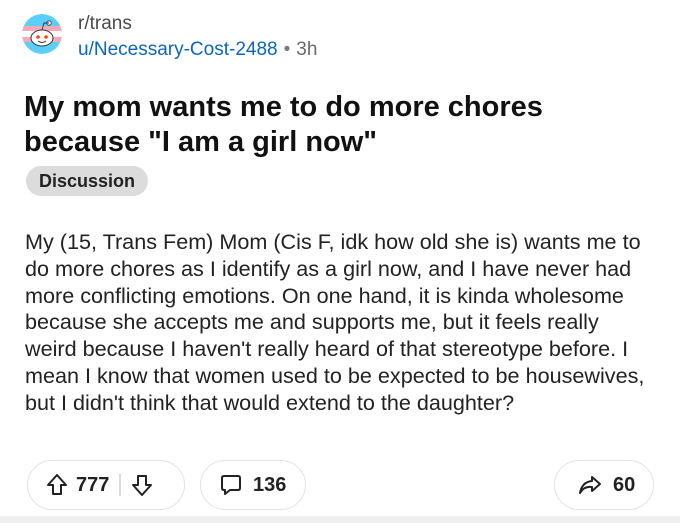 This screenshot has width=680, height=523. Describe the element at coordinates (42, 34) in the screenshot. I see `subreddit-avatar-icon` at that location.